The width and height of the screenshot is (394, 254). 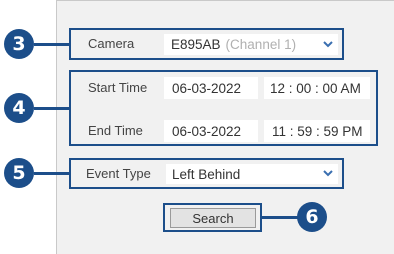 I want to click on camera-value: E895AB, so click(x=196, y=44).